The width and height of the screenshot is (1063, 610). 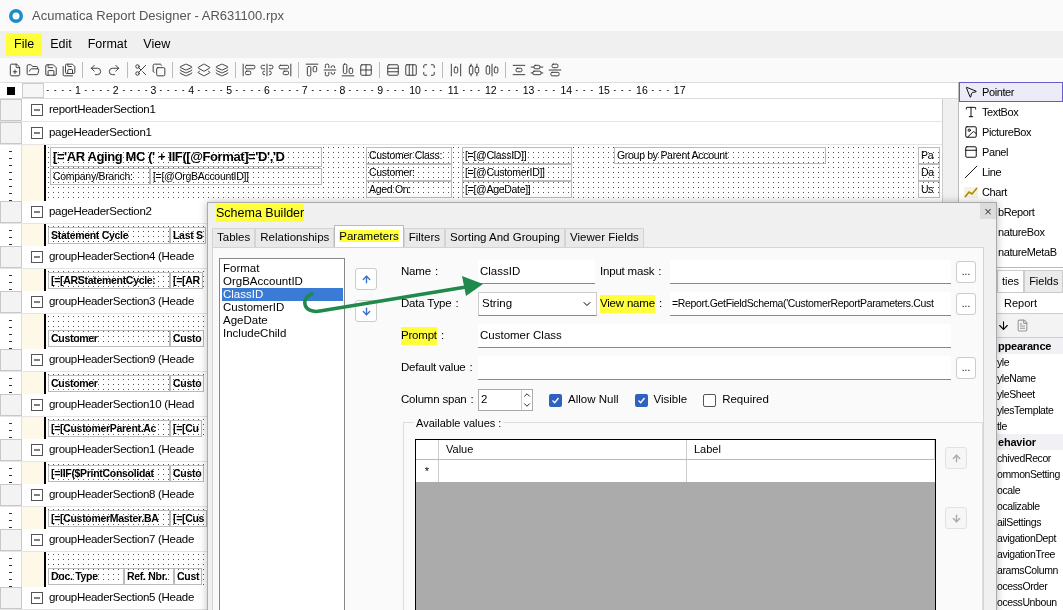 I want to click on layers-icon, so click(x=204, y=70).